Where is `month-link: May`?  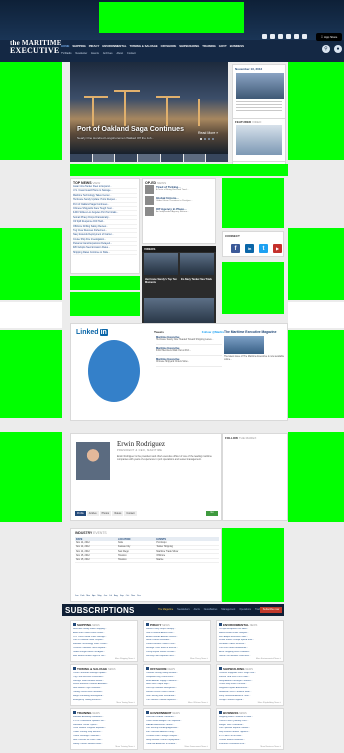 month-link: May is located at coordinates (100, 596).